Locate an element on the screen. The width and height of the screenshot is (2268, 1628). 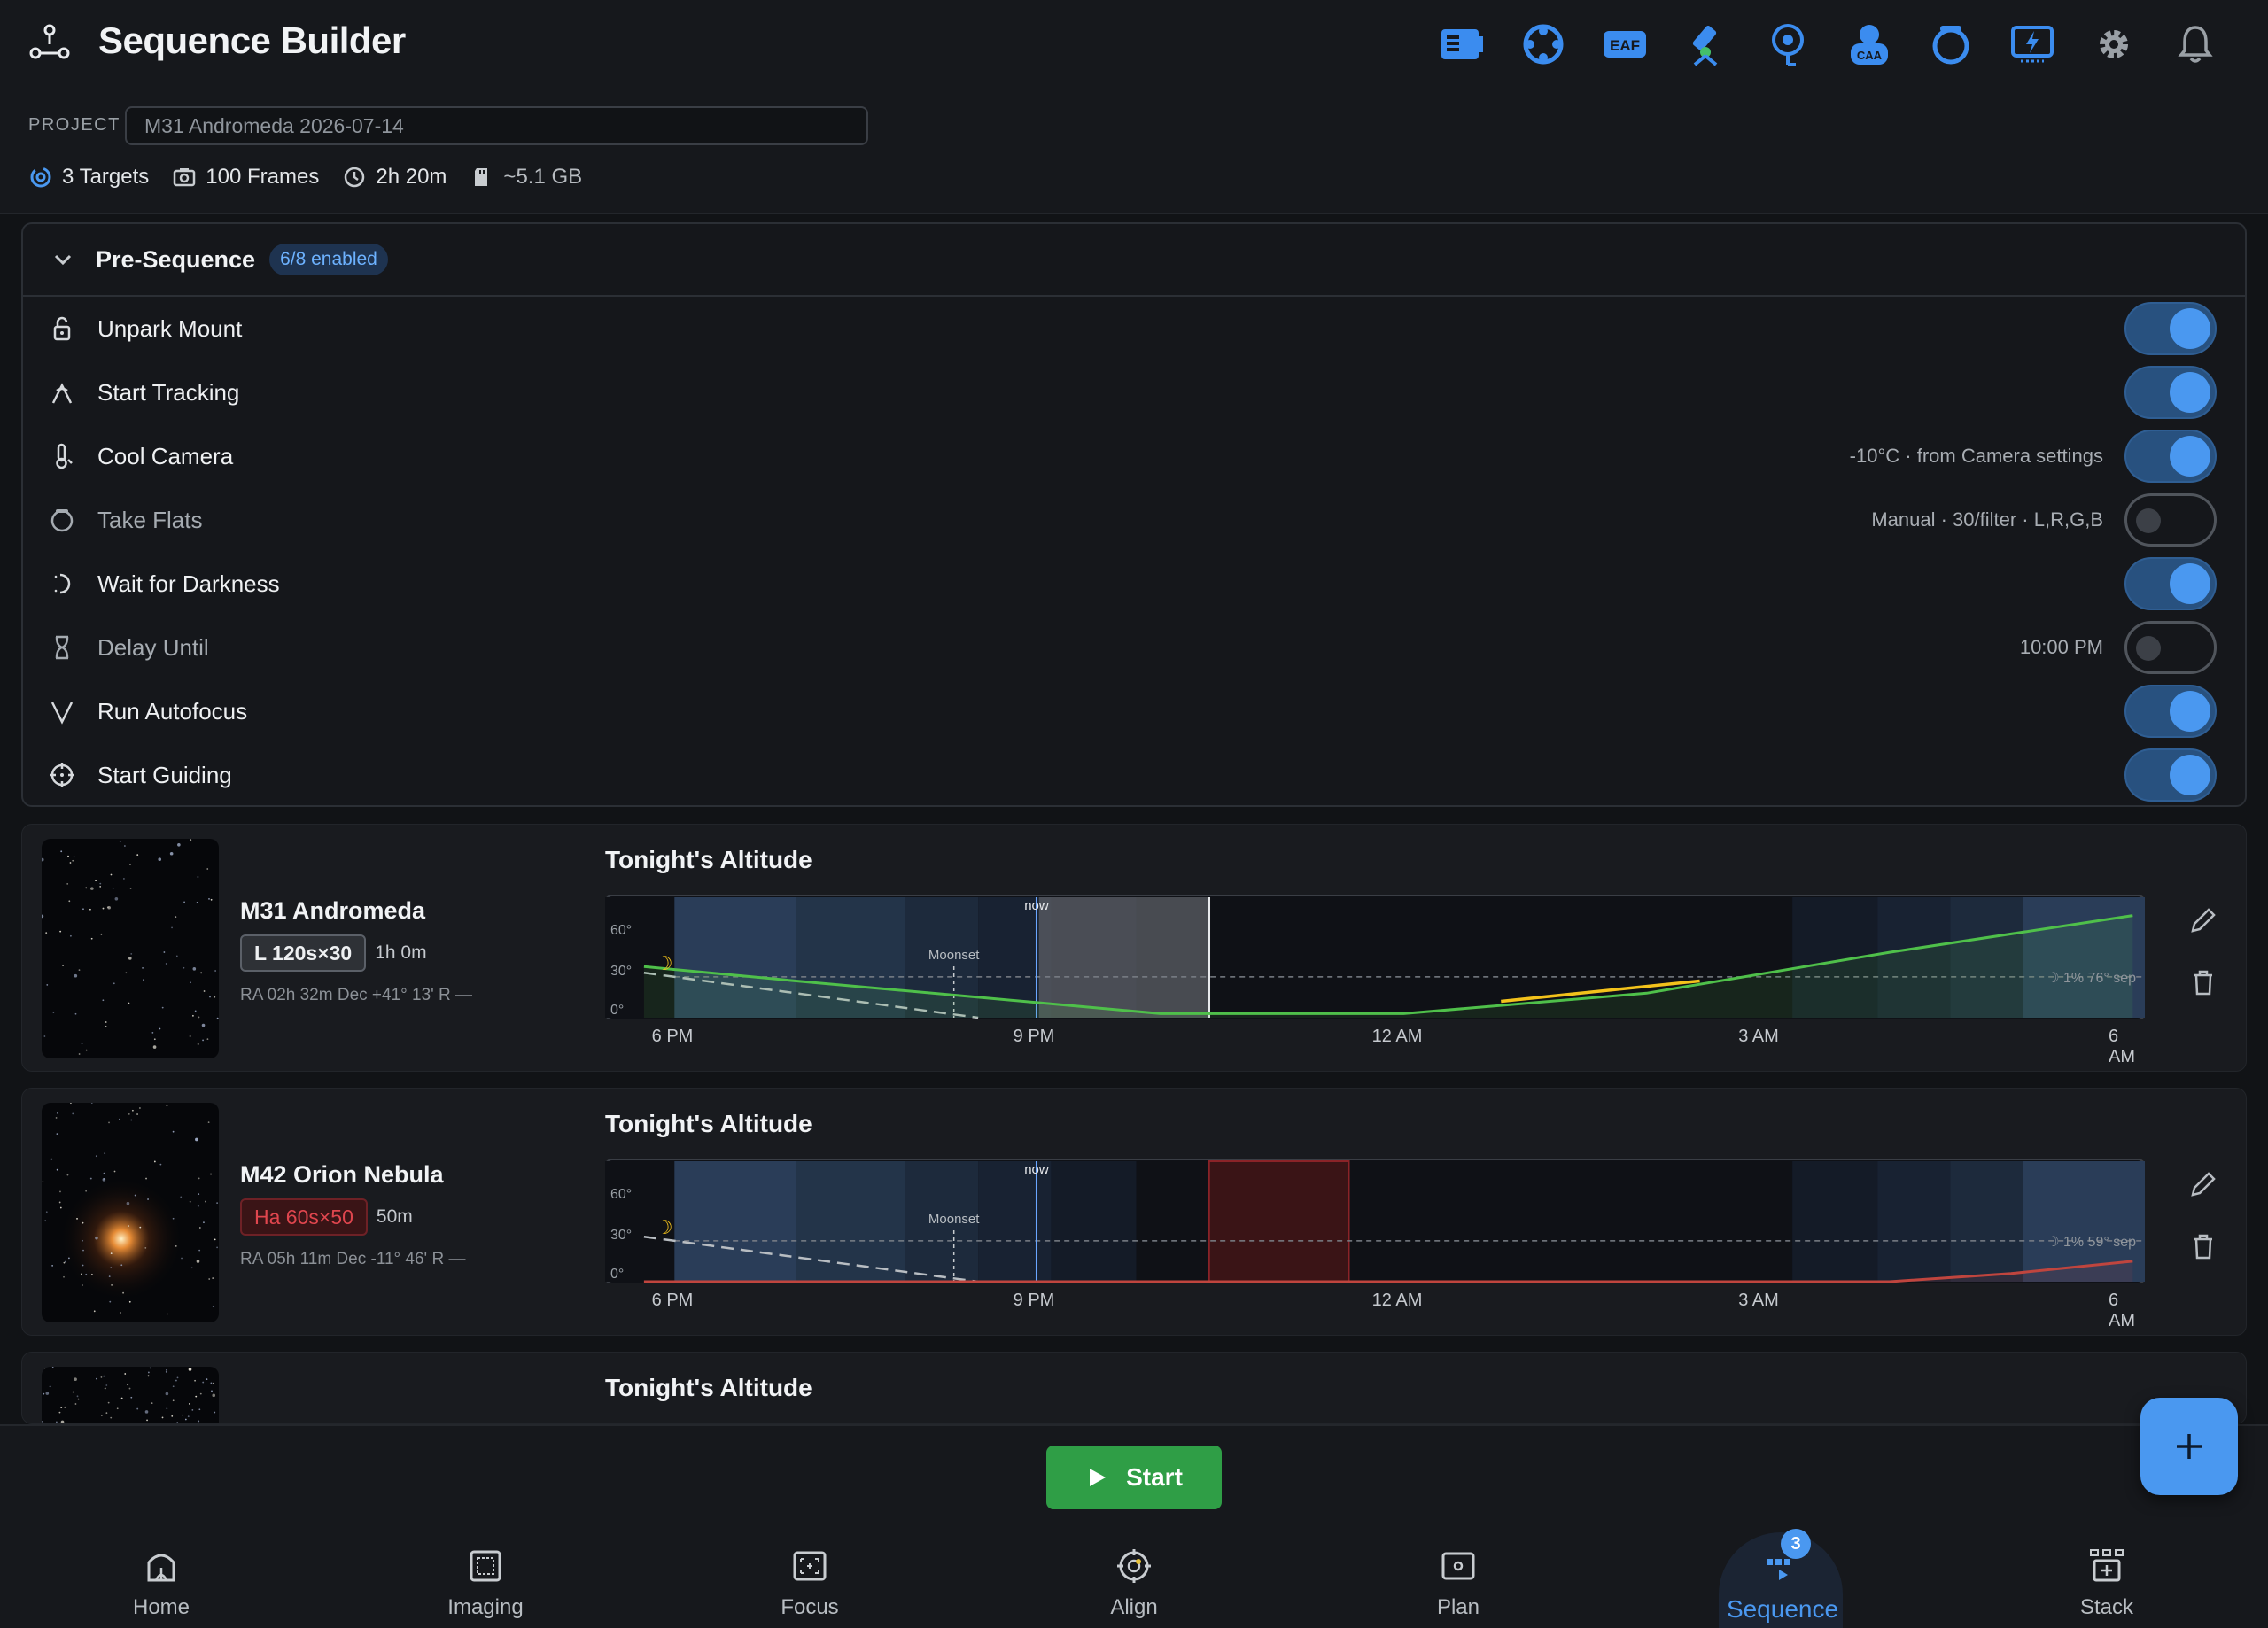
take-flats-toggle is located at coordinates (2170, 520).